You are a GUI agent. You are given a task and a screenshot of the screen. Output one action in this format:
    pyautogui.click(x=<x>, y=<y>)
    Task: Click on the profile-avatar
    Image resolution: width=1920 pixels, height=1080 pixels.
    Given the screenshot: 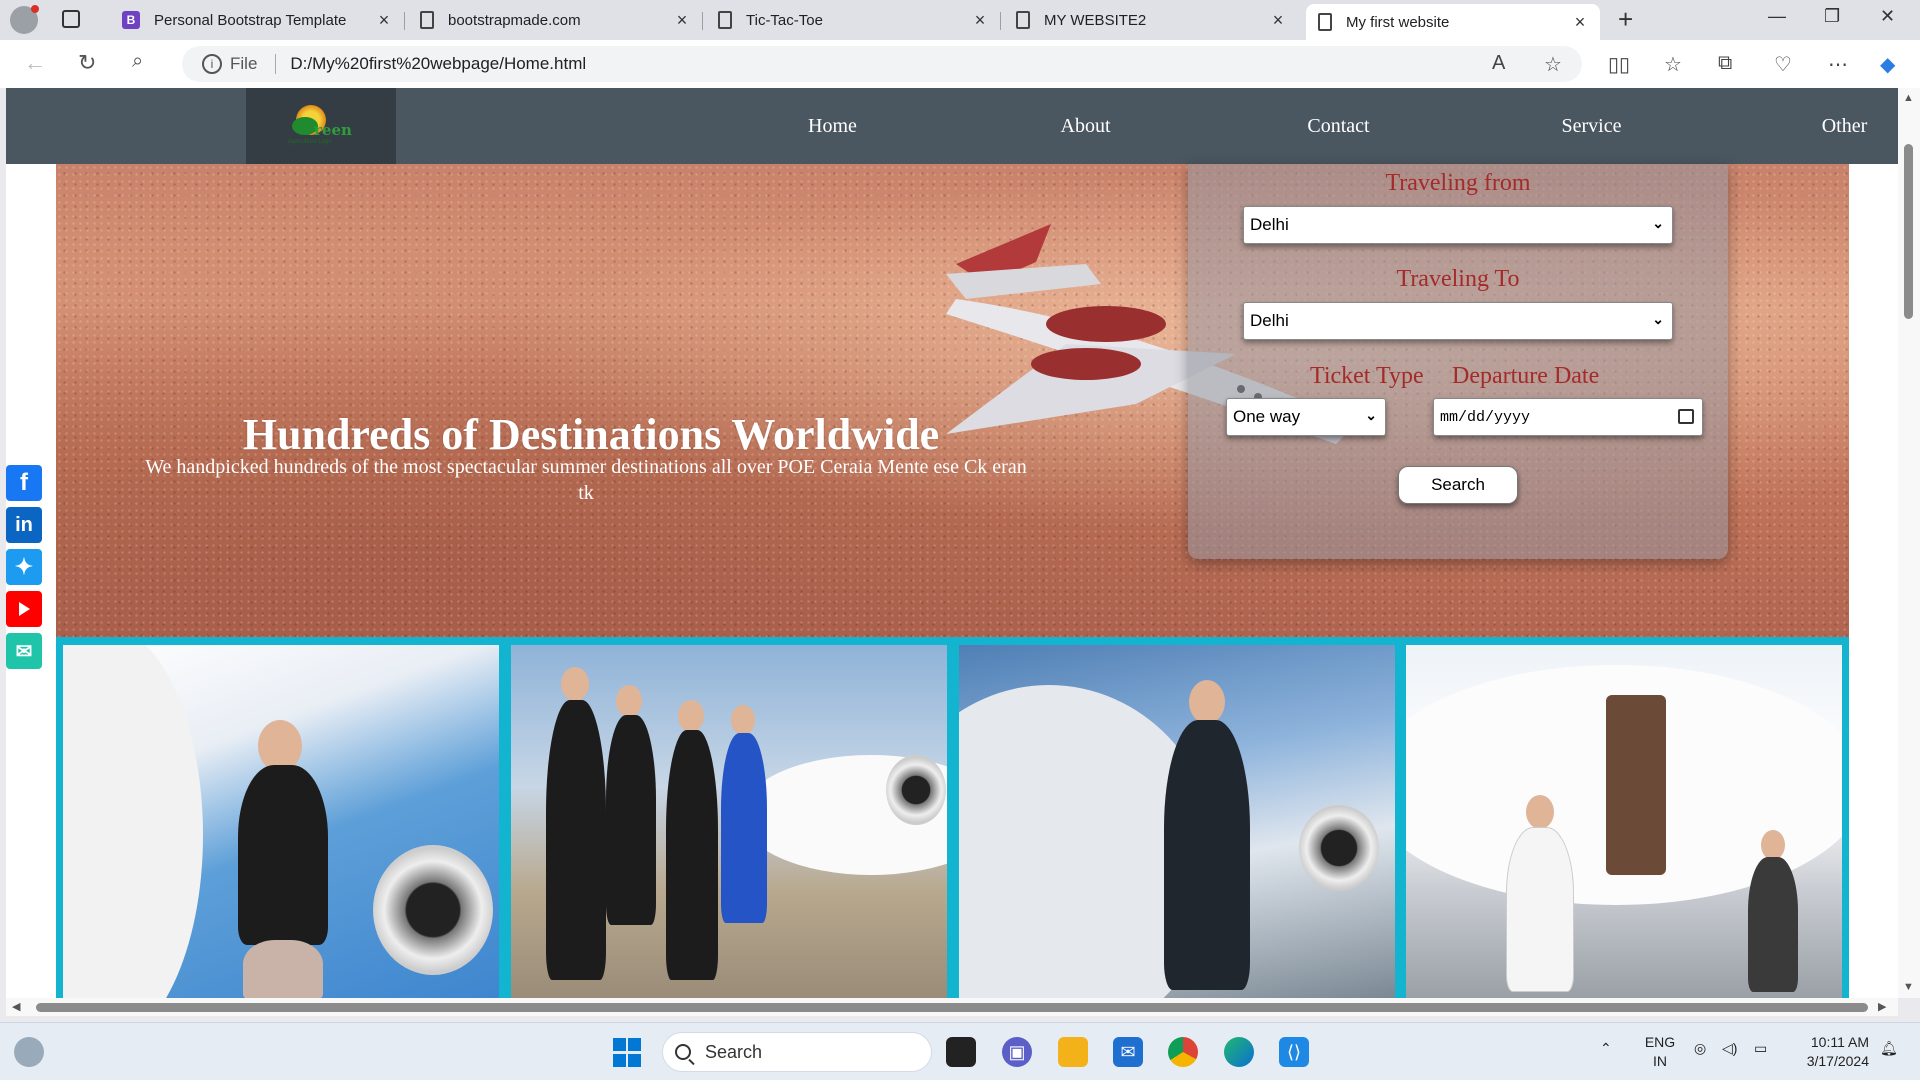 What is the action you would take?
    pyautogui.click(x=24, y=19)
    